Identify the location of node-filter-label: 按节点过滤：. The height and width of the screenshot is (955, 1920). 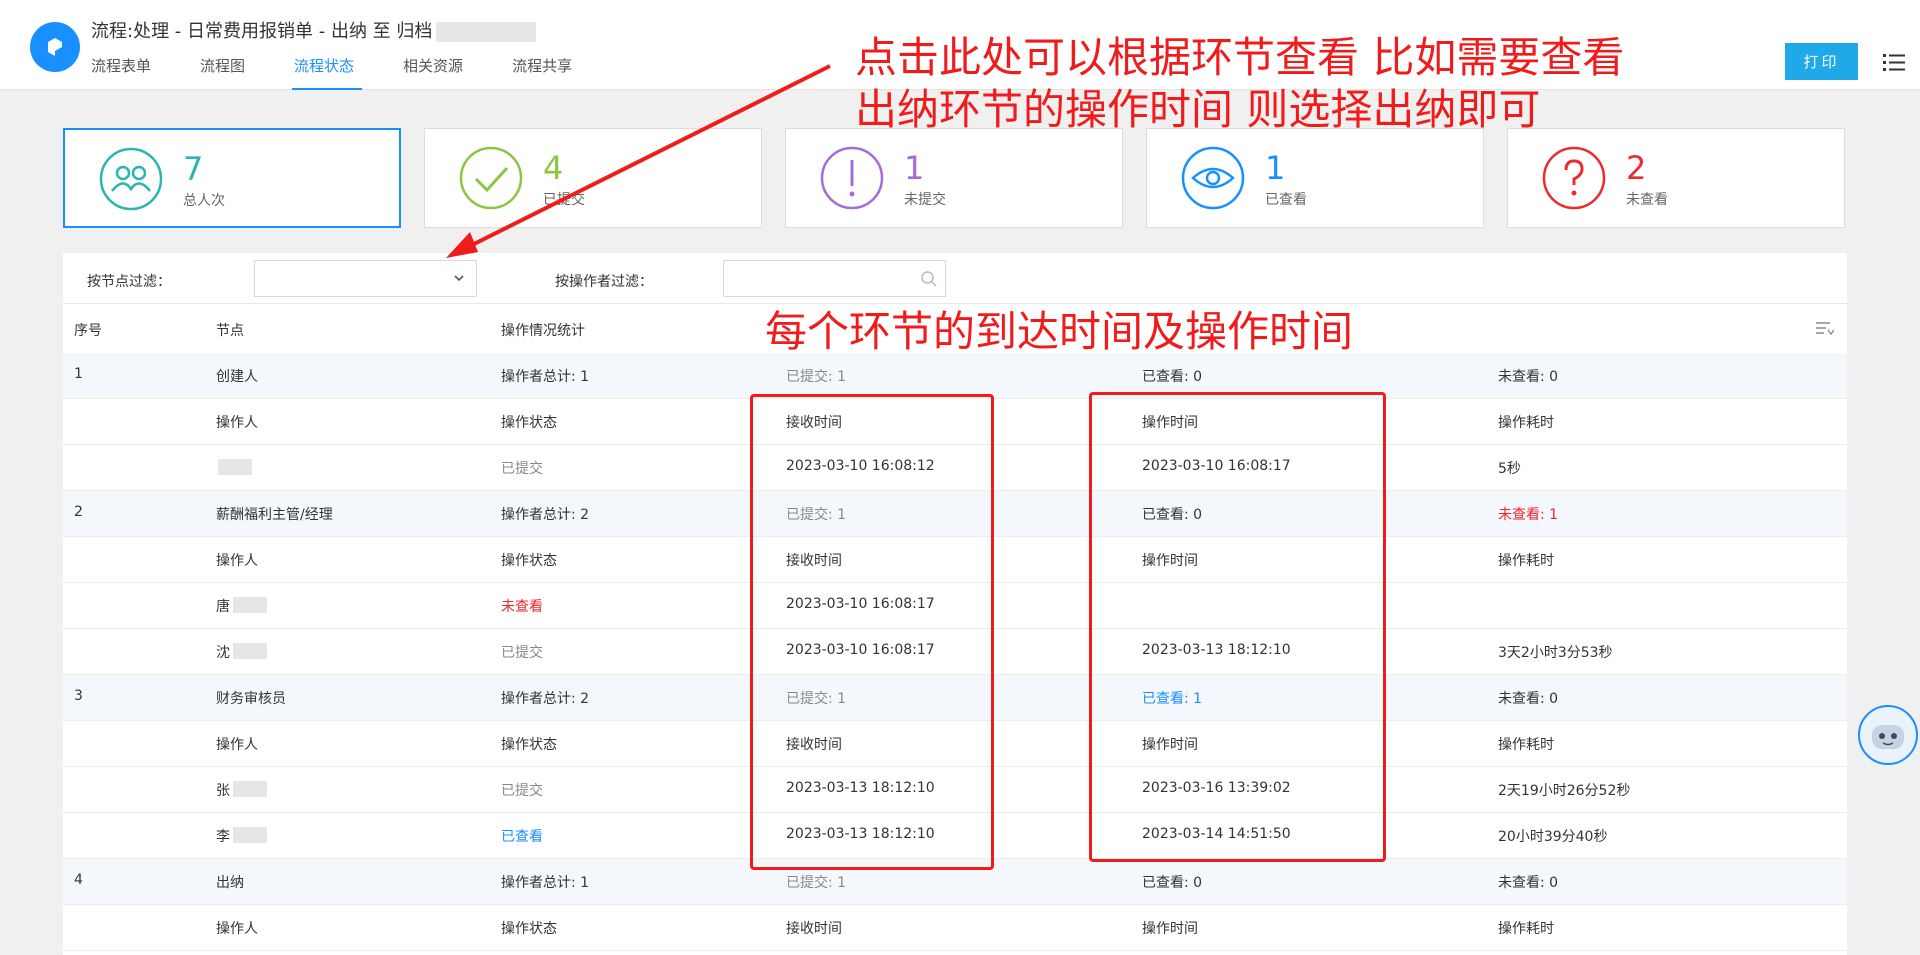
(129, 282).